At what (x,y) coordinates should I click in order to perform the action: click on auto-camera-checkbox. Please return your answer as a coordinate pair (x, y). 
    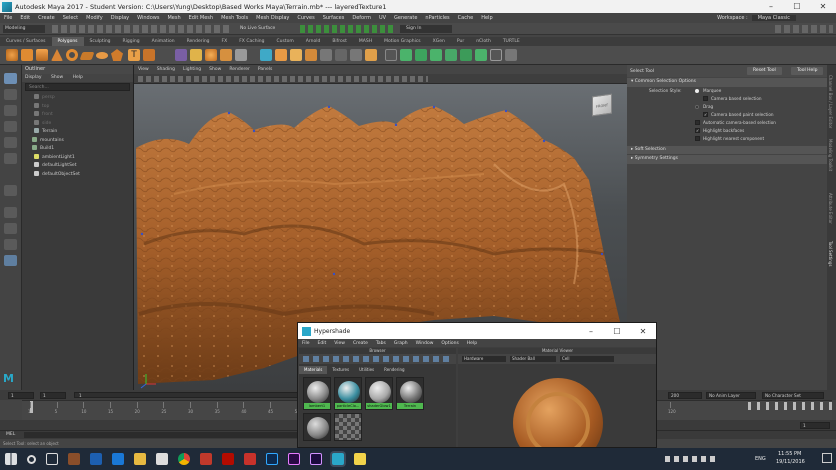
    Looking at the image, I should click on (697, 122).